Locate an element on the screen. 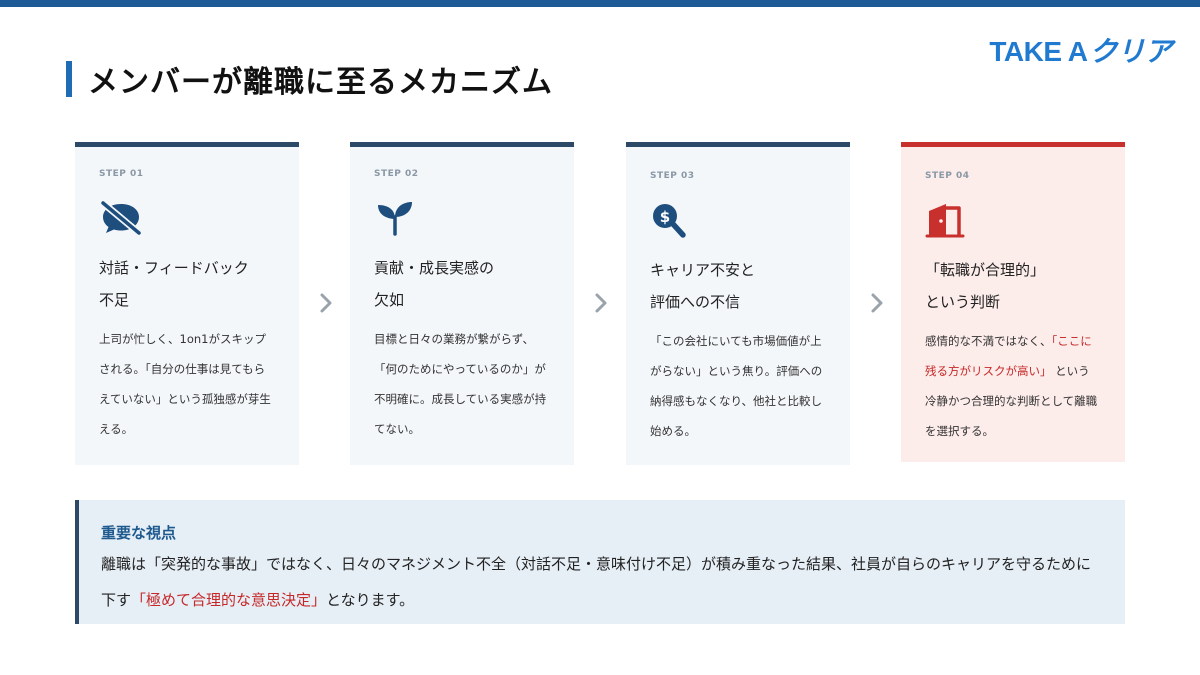 The width and height of the screenshot is (1200, 675). step-label: STEP 02 is located at coordinates (396, 174).